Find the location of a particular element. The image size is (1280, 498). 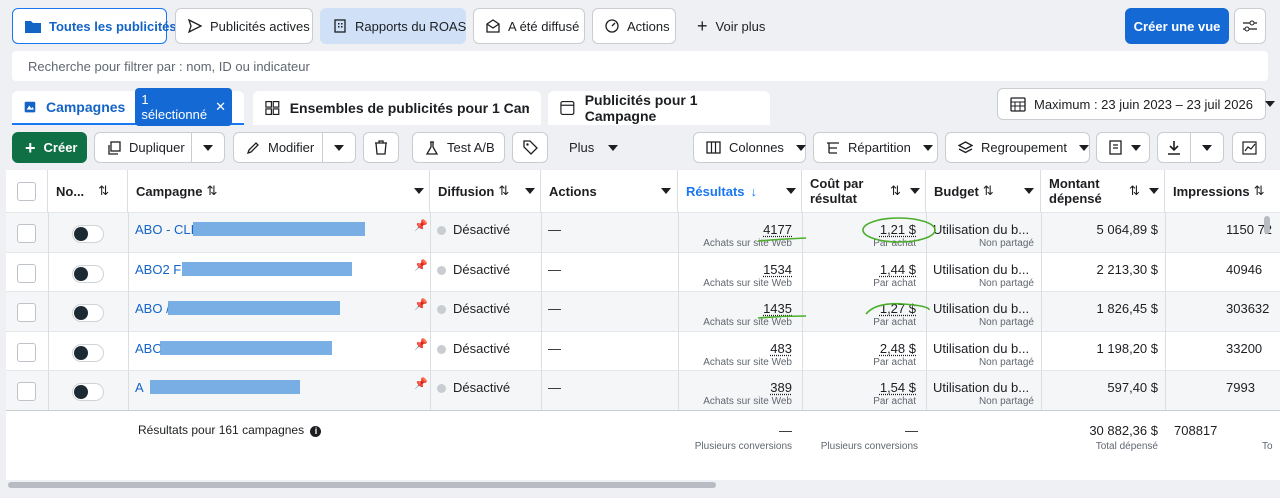

annotation-overlay is located at coordinates (846, 268).